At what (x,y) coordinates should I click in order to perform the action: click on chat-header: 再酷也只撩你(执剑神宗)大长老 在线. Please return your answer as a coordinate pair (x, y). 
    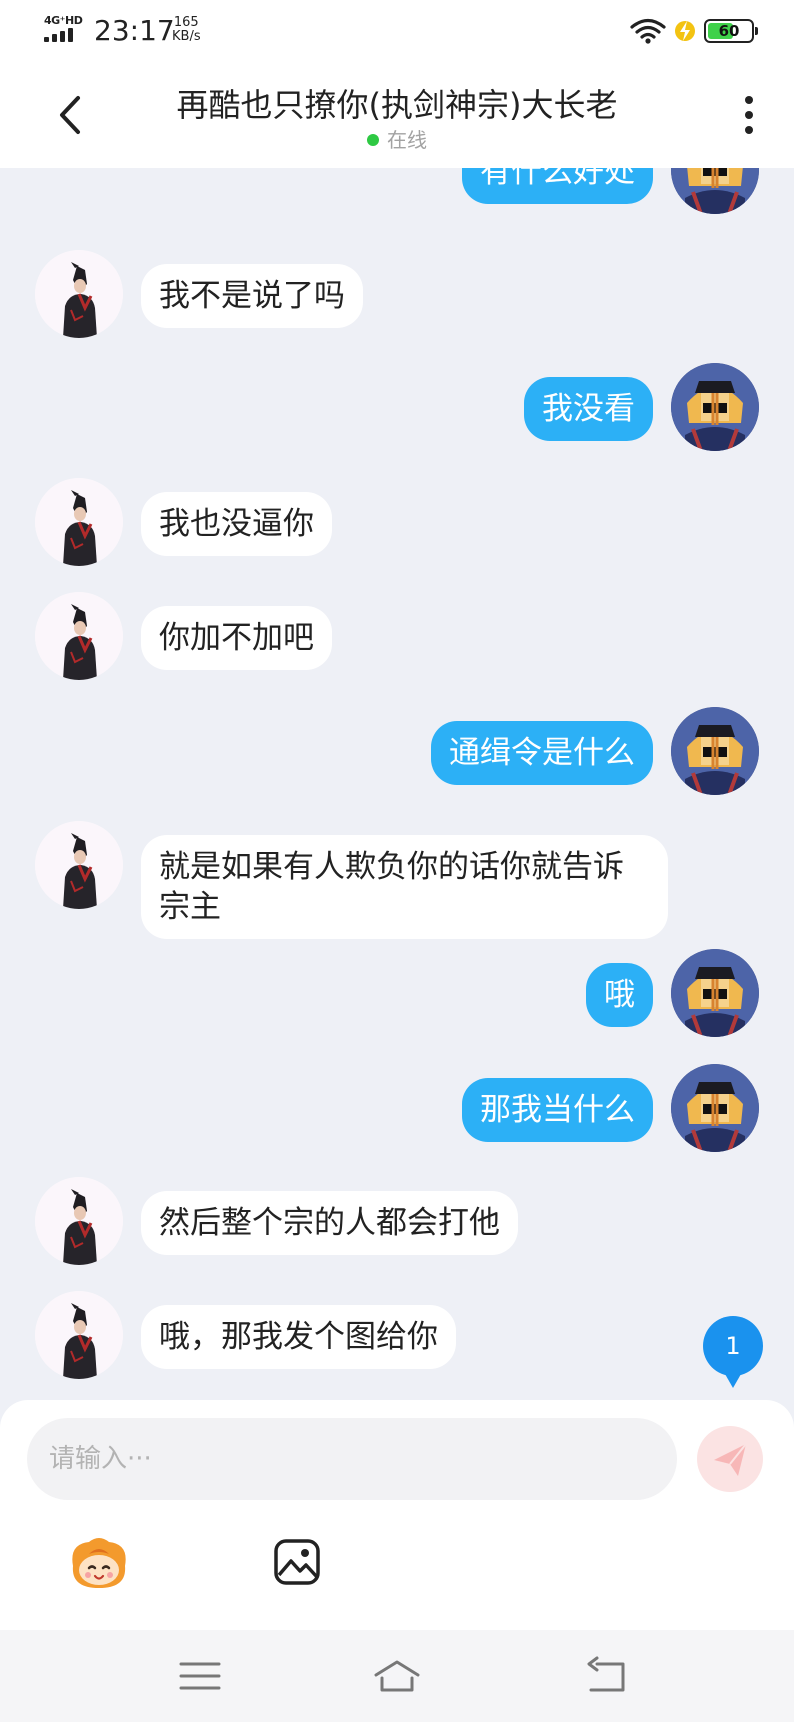
    Looking at the image, I should click on (397, 115).